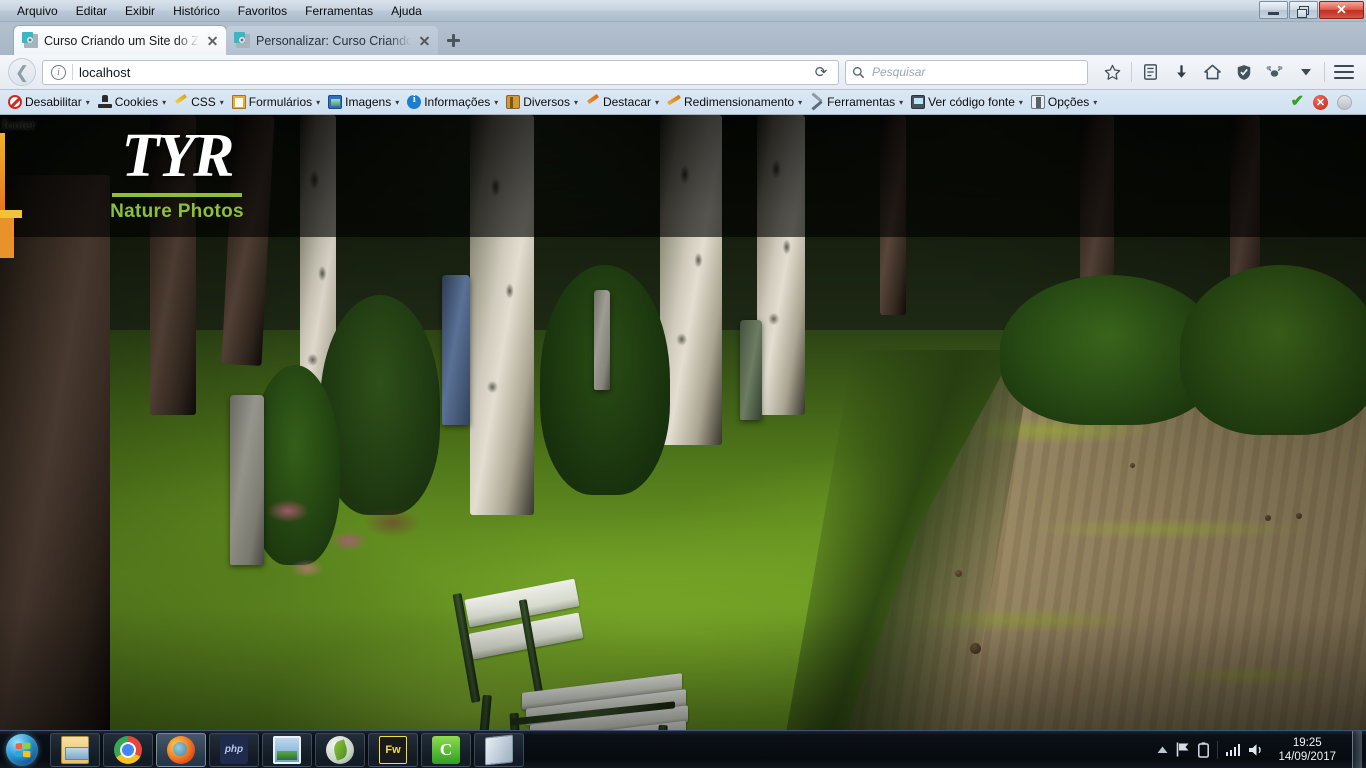 This screenshot has height=768, width=1366. Describe the element at coordinates (856, 102) in the screenshot. I see `devbar-item-ferramentas: Ferramentas ▾` at that location.